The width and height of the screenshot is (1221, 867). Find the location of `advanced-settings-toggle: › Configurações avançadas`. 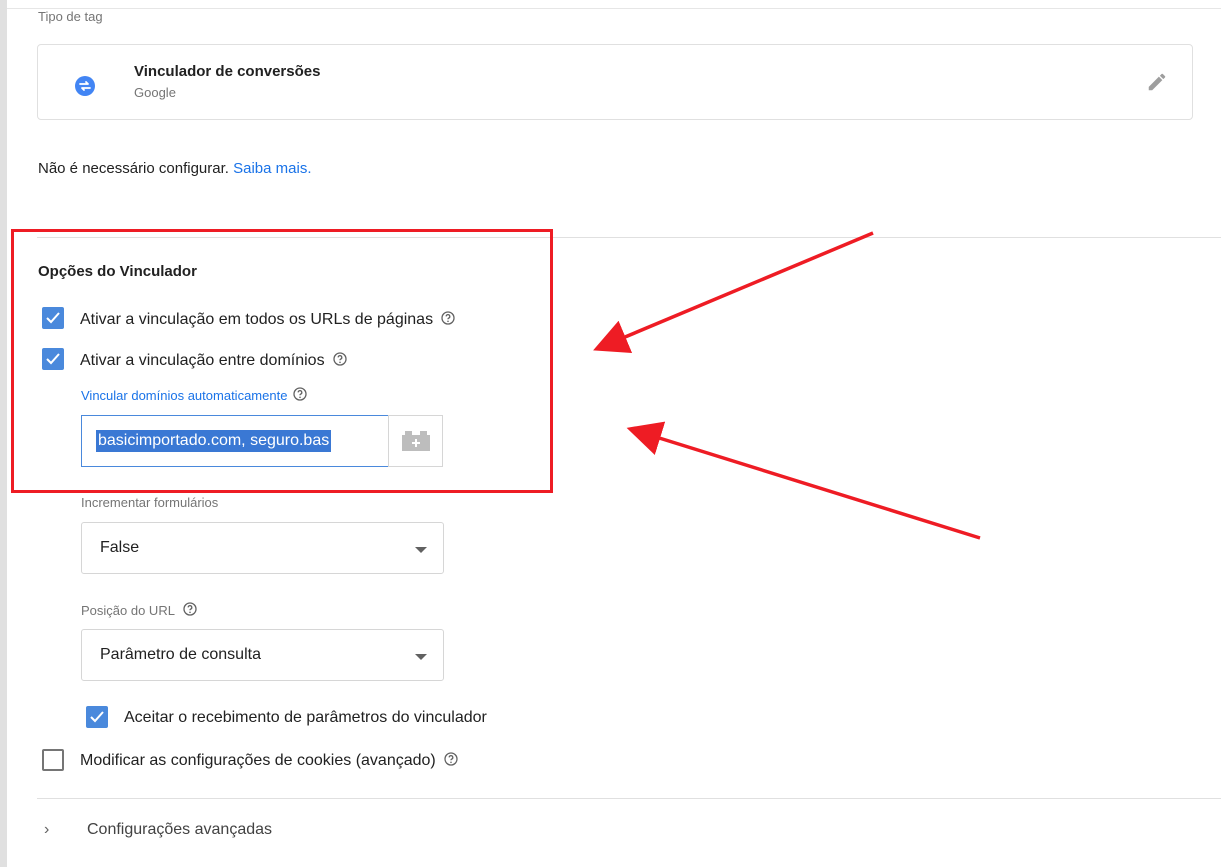

advanced-settings-toggle: › Configurações avançadas is located at coordinates (158, 830).